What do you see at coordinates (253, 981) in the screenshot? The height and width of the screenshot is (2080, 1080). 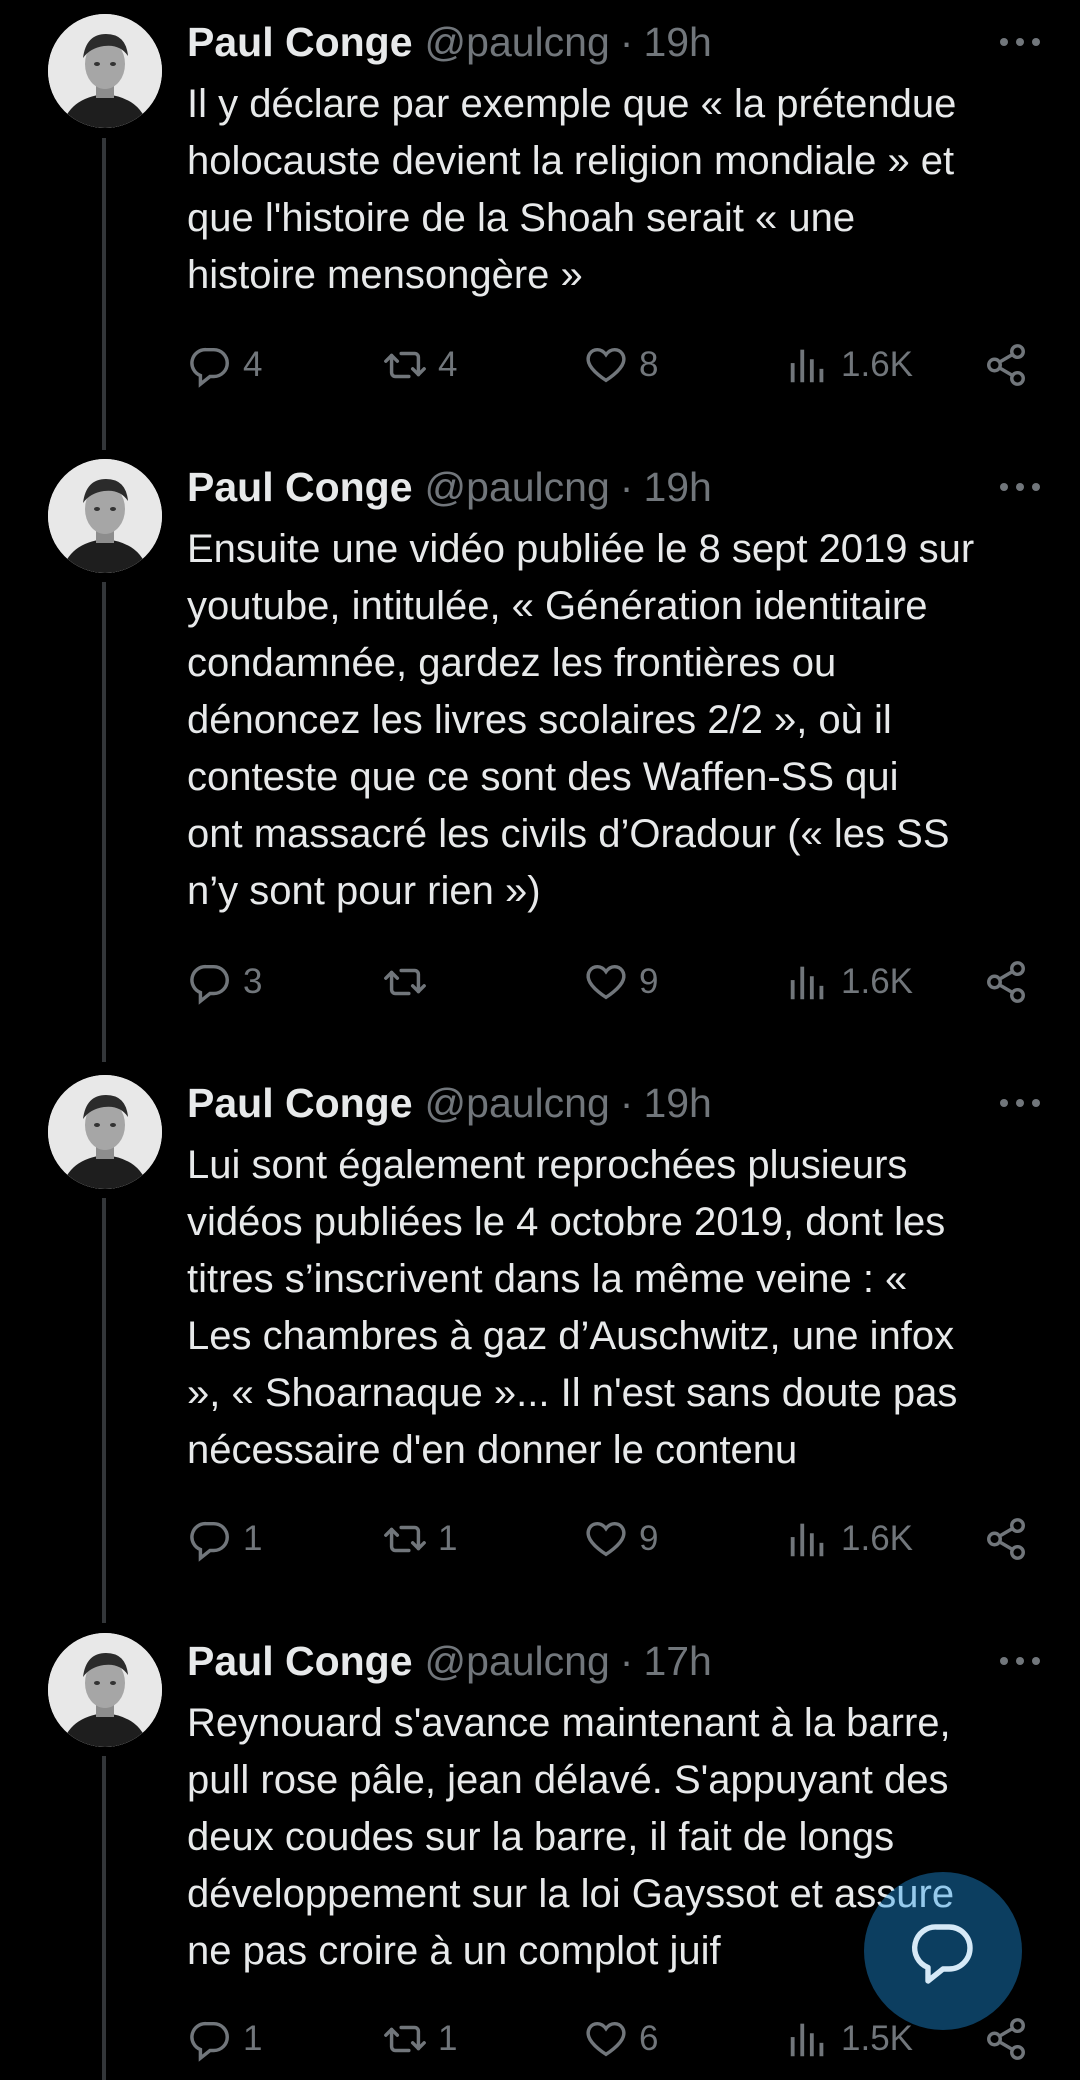 I see `reply-count: 3` at bounding box center [253, 981].